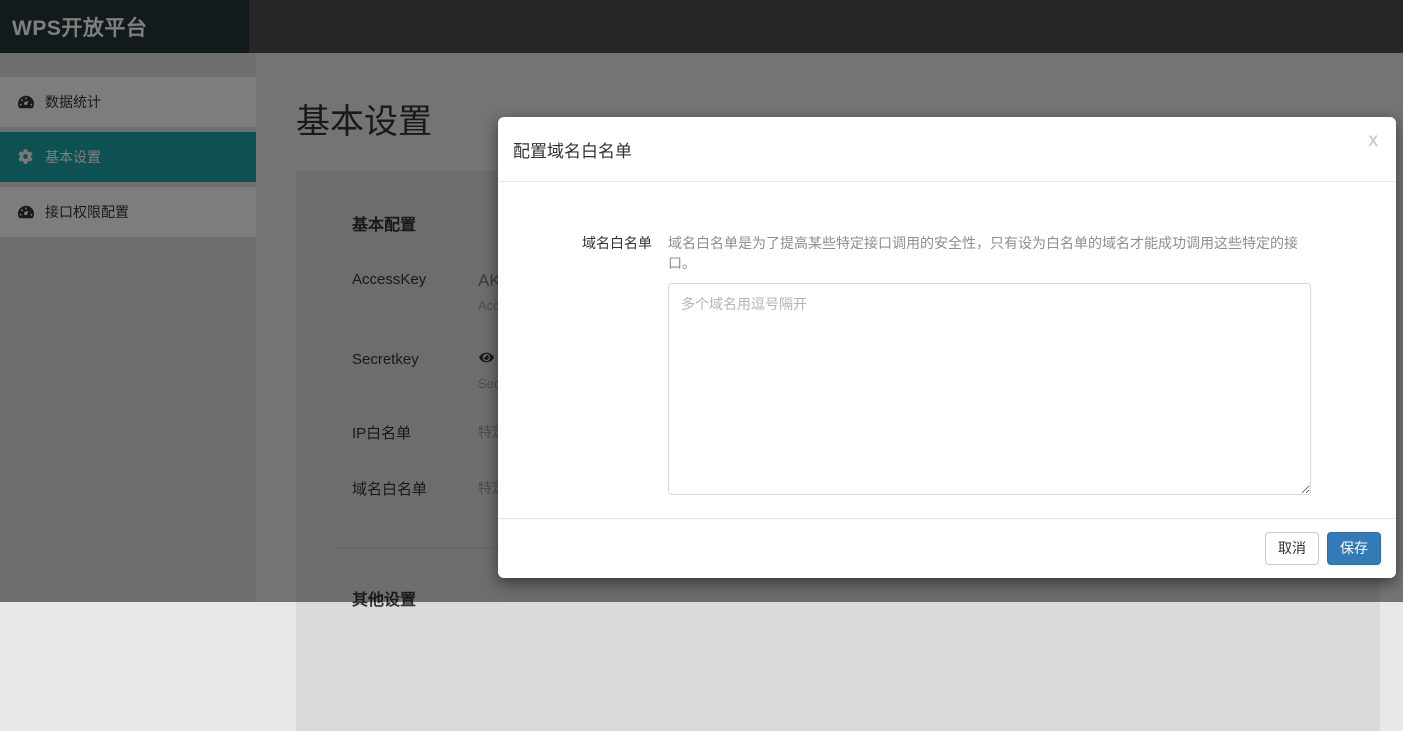 This screenshot has height=731, width=1403. I want to click on modal-header: 配置域名白名单 x, so click(947, 149).